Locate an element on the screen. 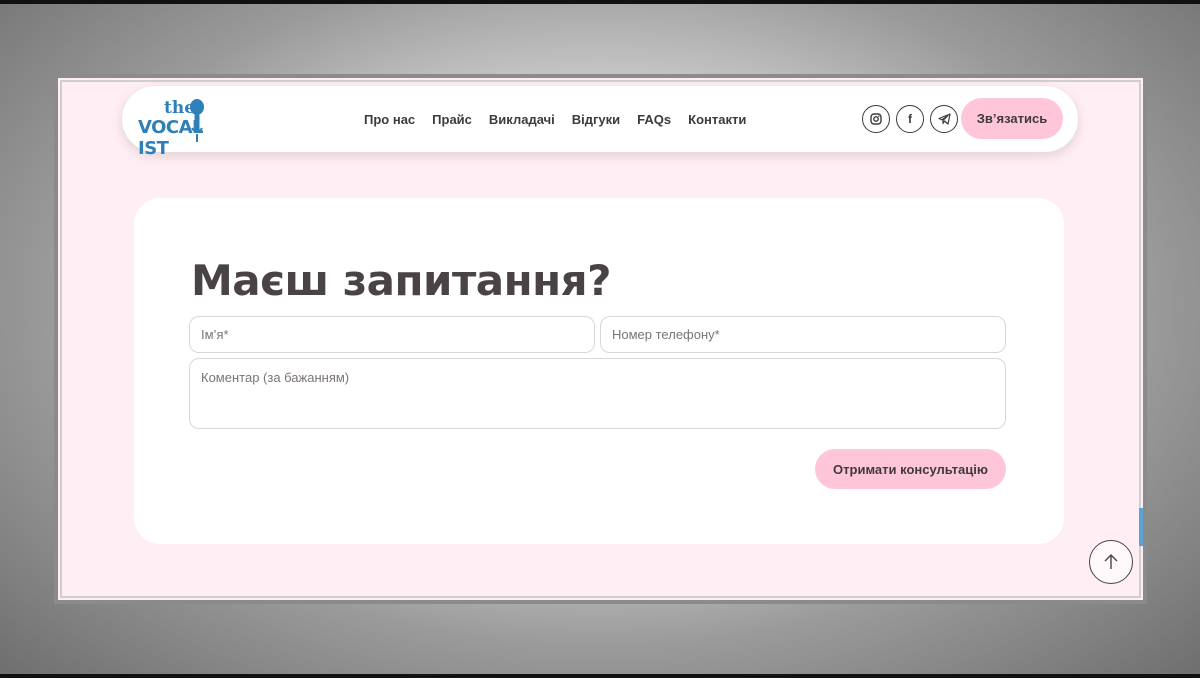 The width and height of the screenshot is (1200, 678). screen-top-bar is located at coordinates (600, 2).